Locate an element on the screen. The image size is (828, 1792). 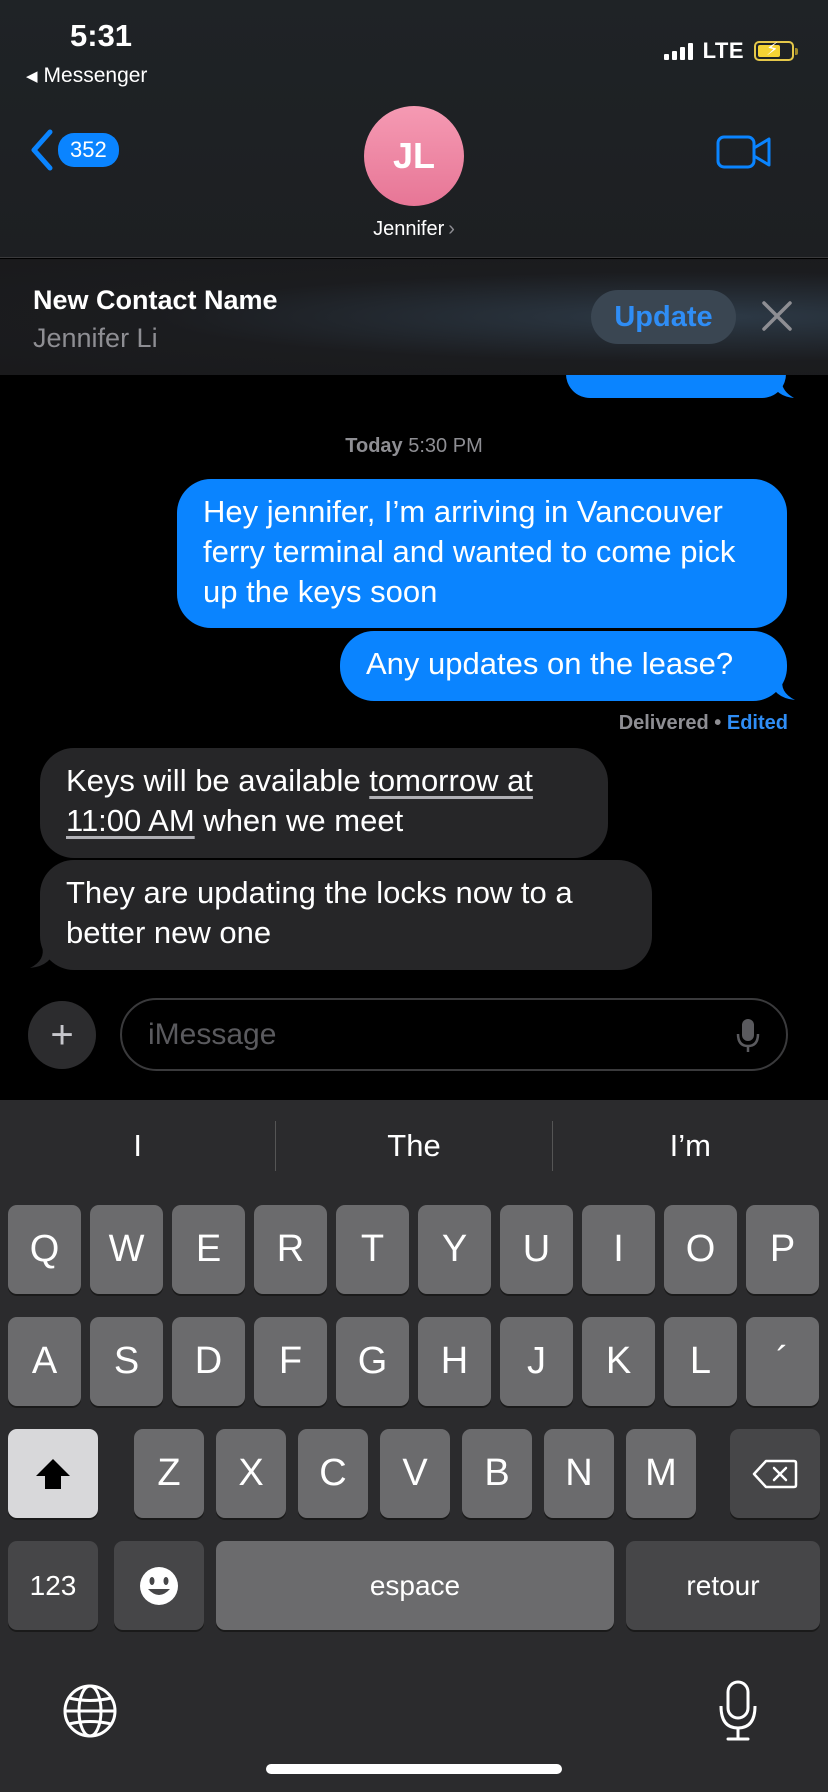
home-indicator is located at coordinates (414, 1769).